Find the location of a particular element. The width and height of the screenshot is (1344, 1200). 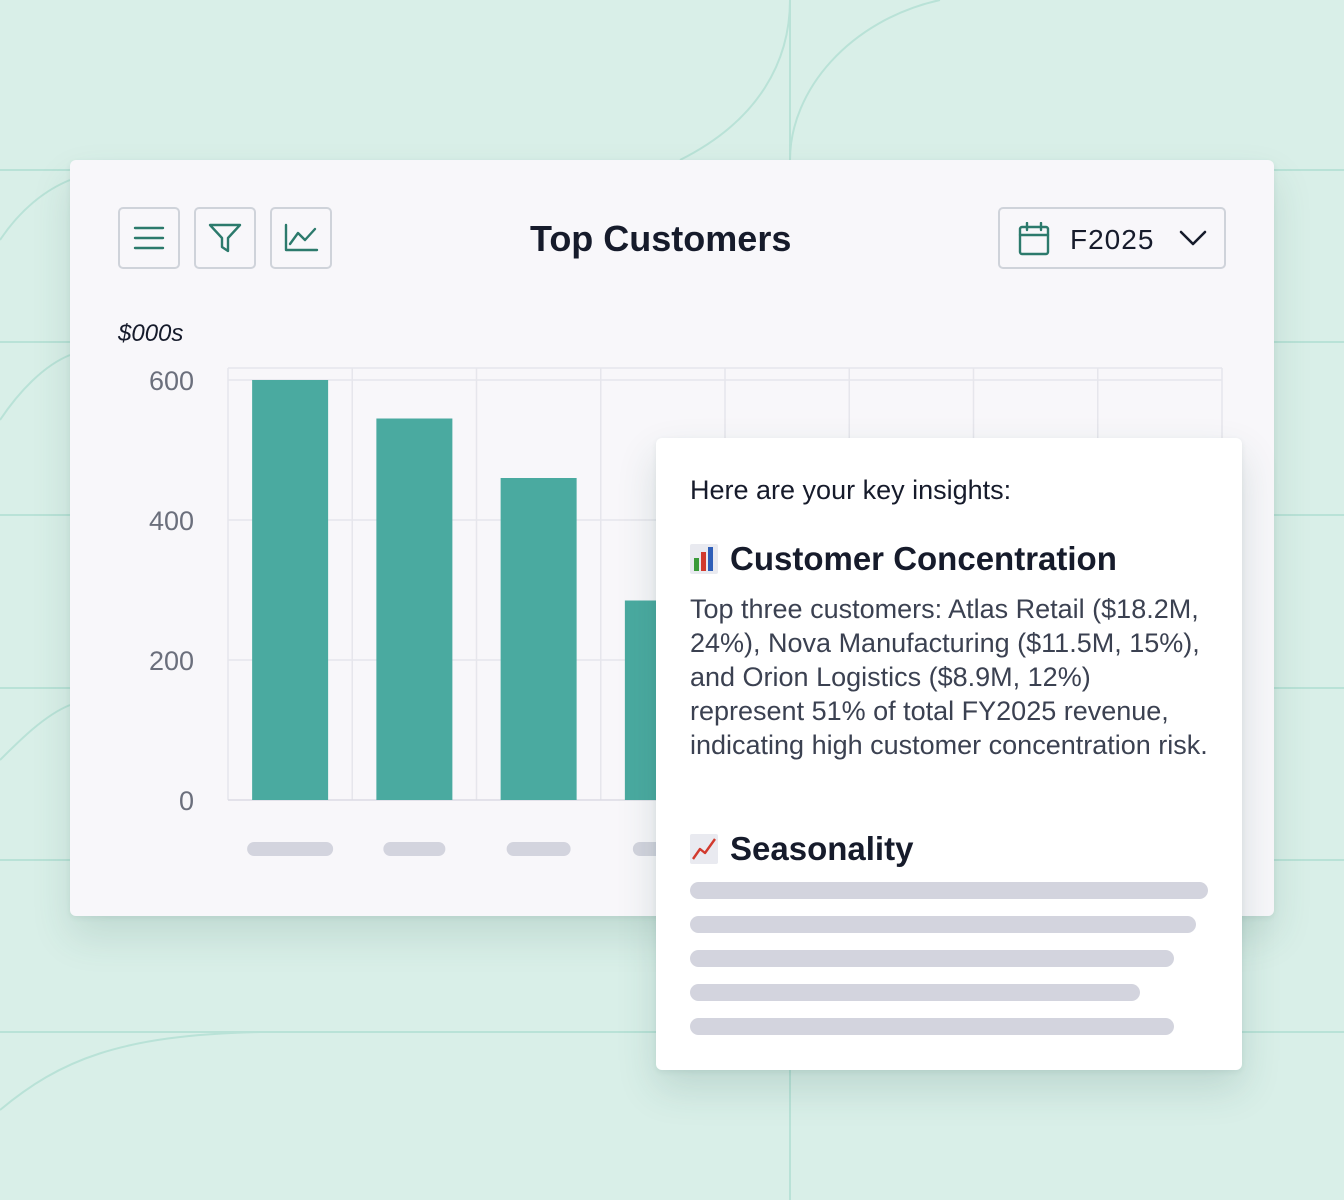

chevron-down-icon is located at coordinates (1193, 238).